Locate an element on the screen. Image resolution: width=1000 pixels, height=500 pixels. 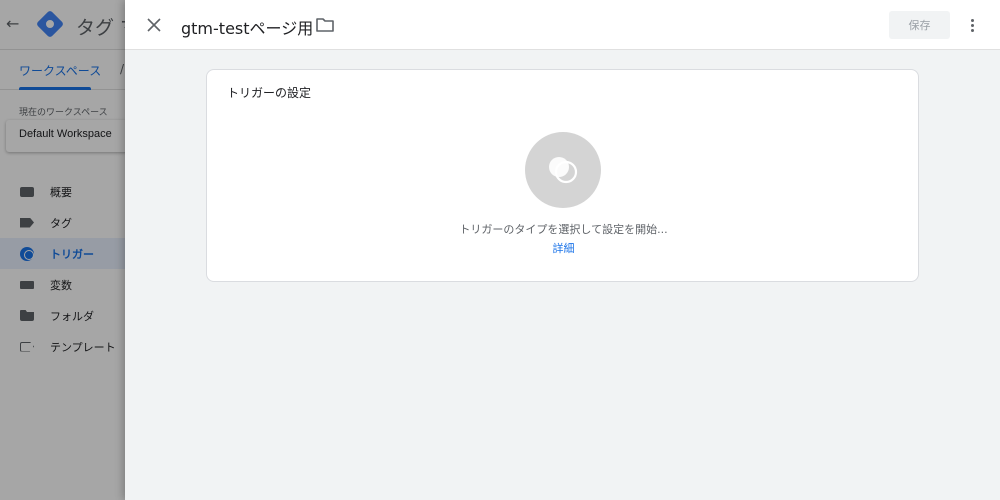
trigger-name-title: gtm-testページ用 is located at coordinates (247, 27).